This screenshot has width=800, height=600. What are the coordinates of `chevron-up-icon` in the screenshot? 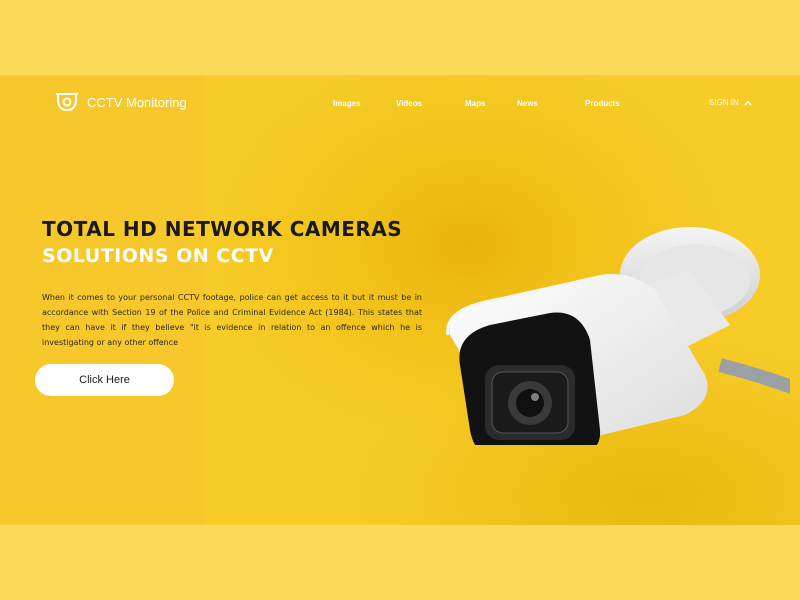 It's located at (748, 102).